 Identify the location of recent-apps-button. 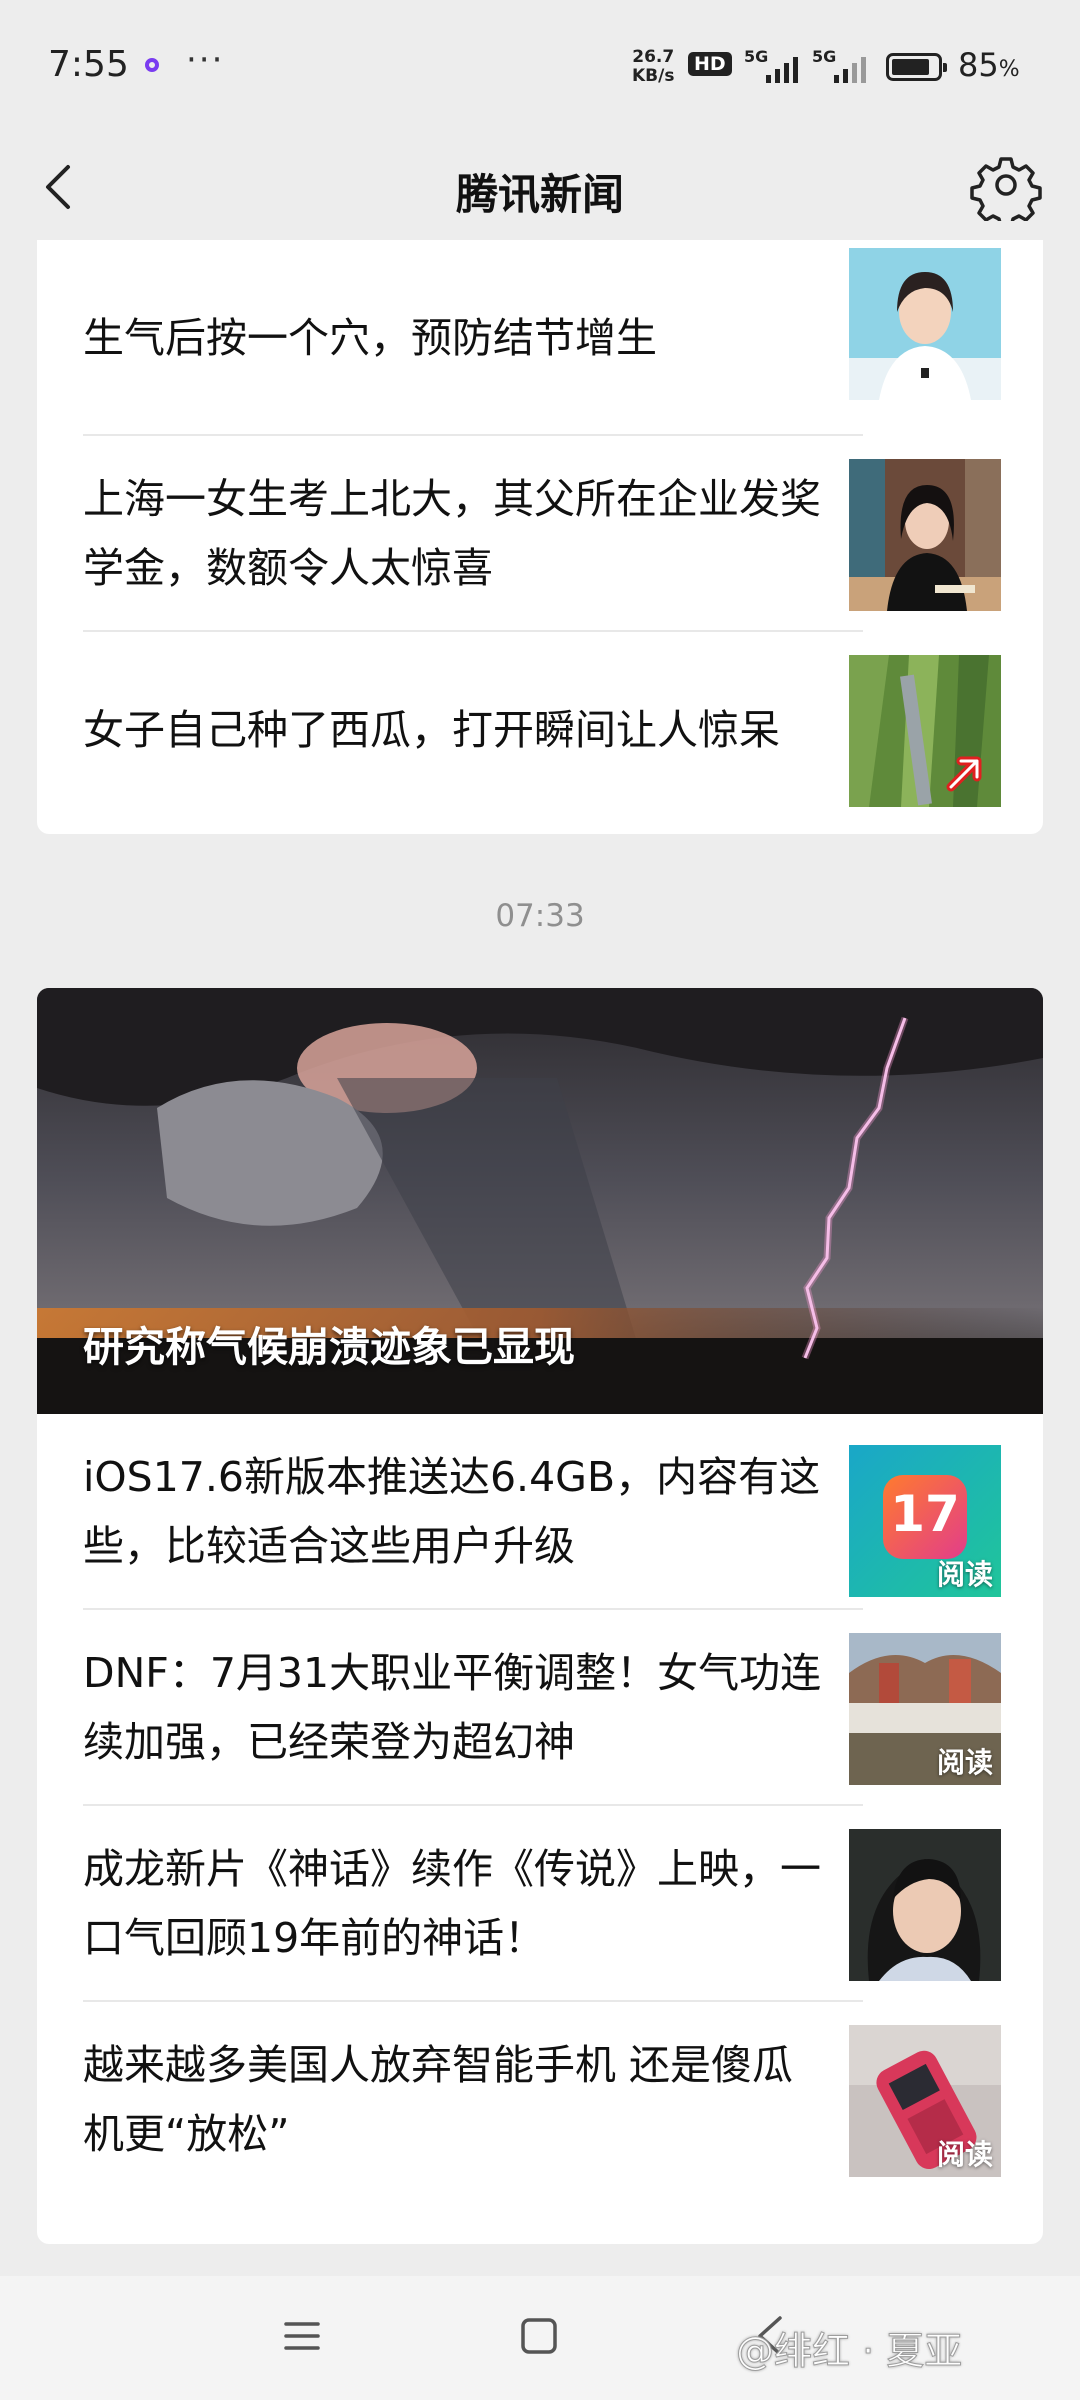
(302, 2336).